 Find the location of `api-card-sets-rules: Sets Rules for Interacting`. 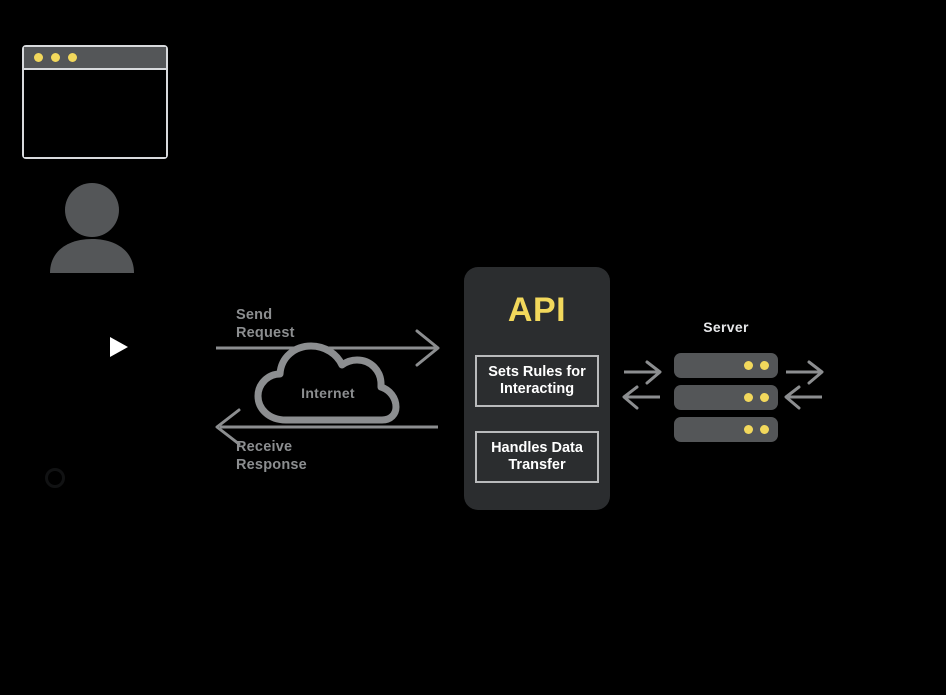

api-card-sets-rules: Sets Rules for Interacting is located at coordinates (537, 381).